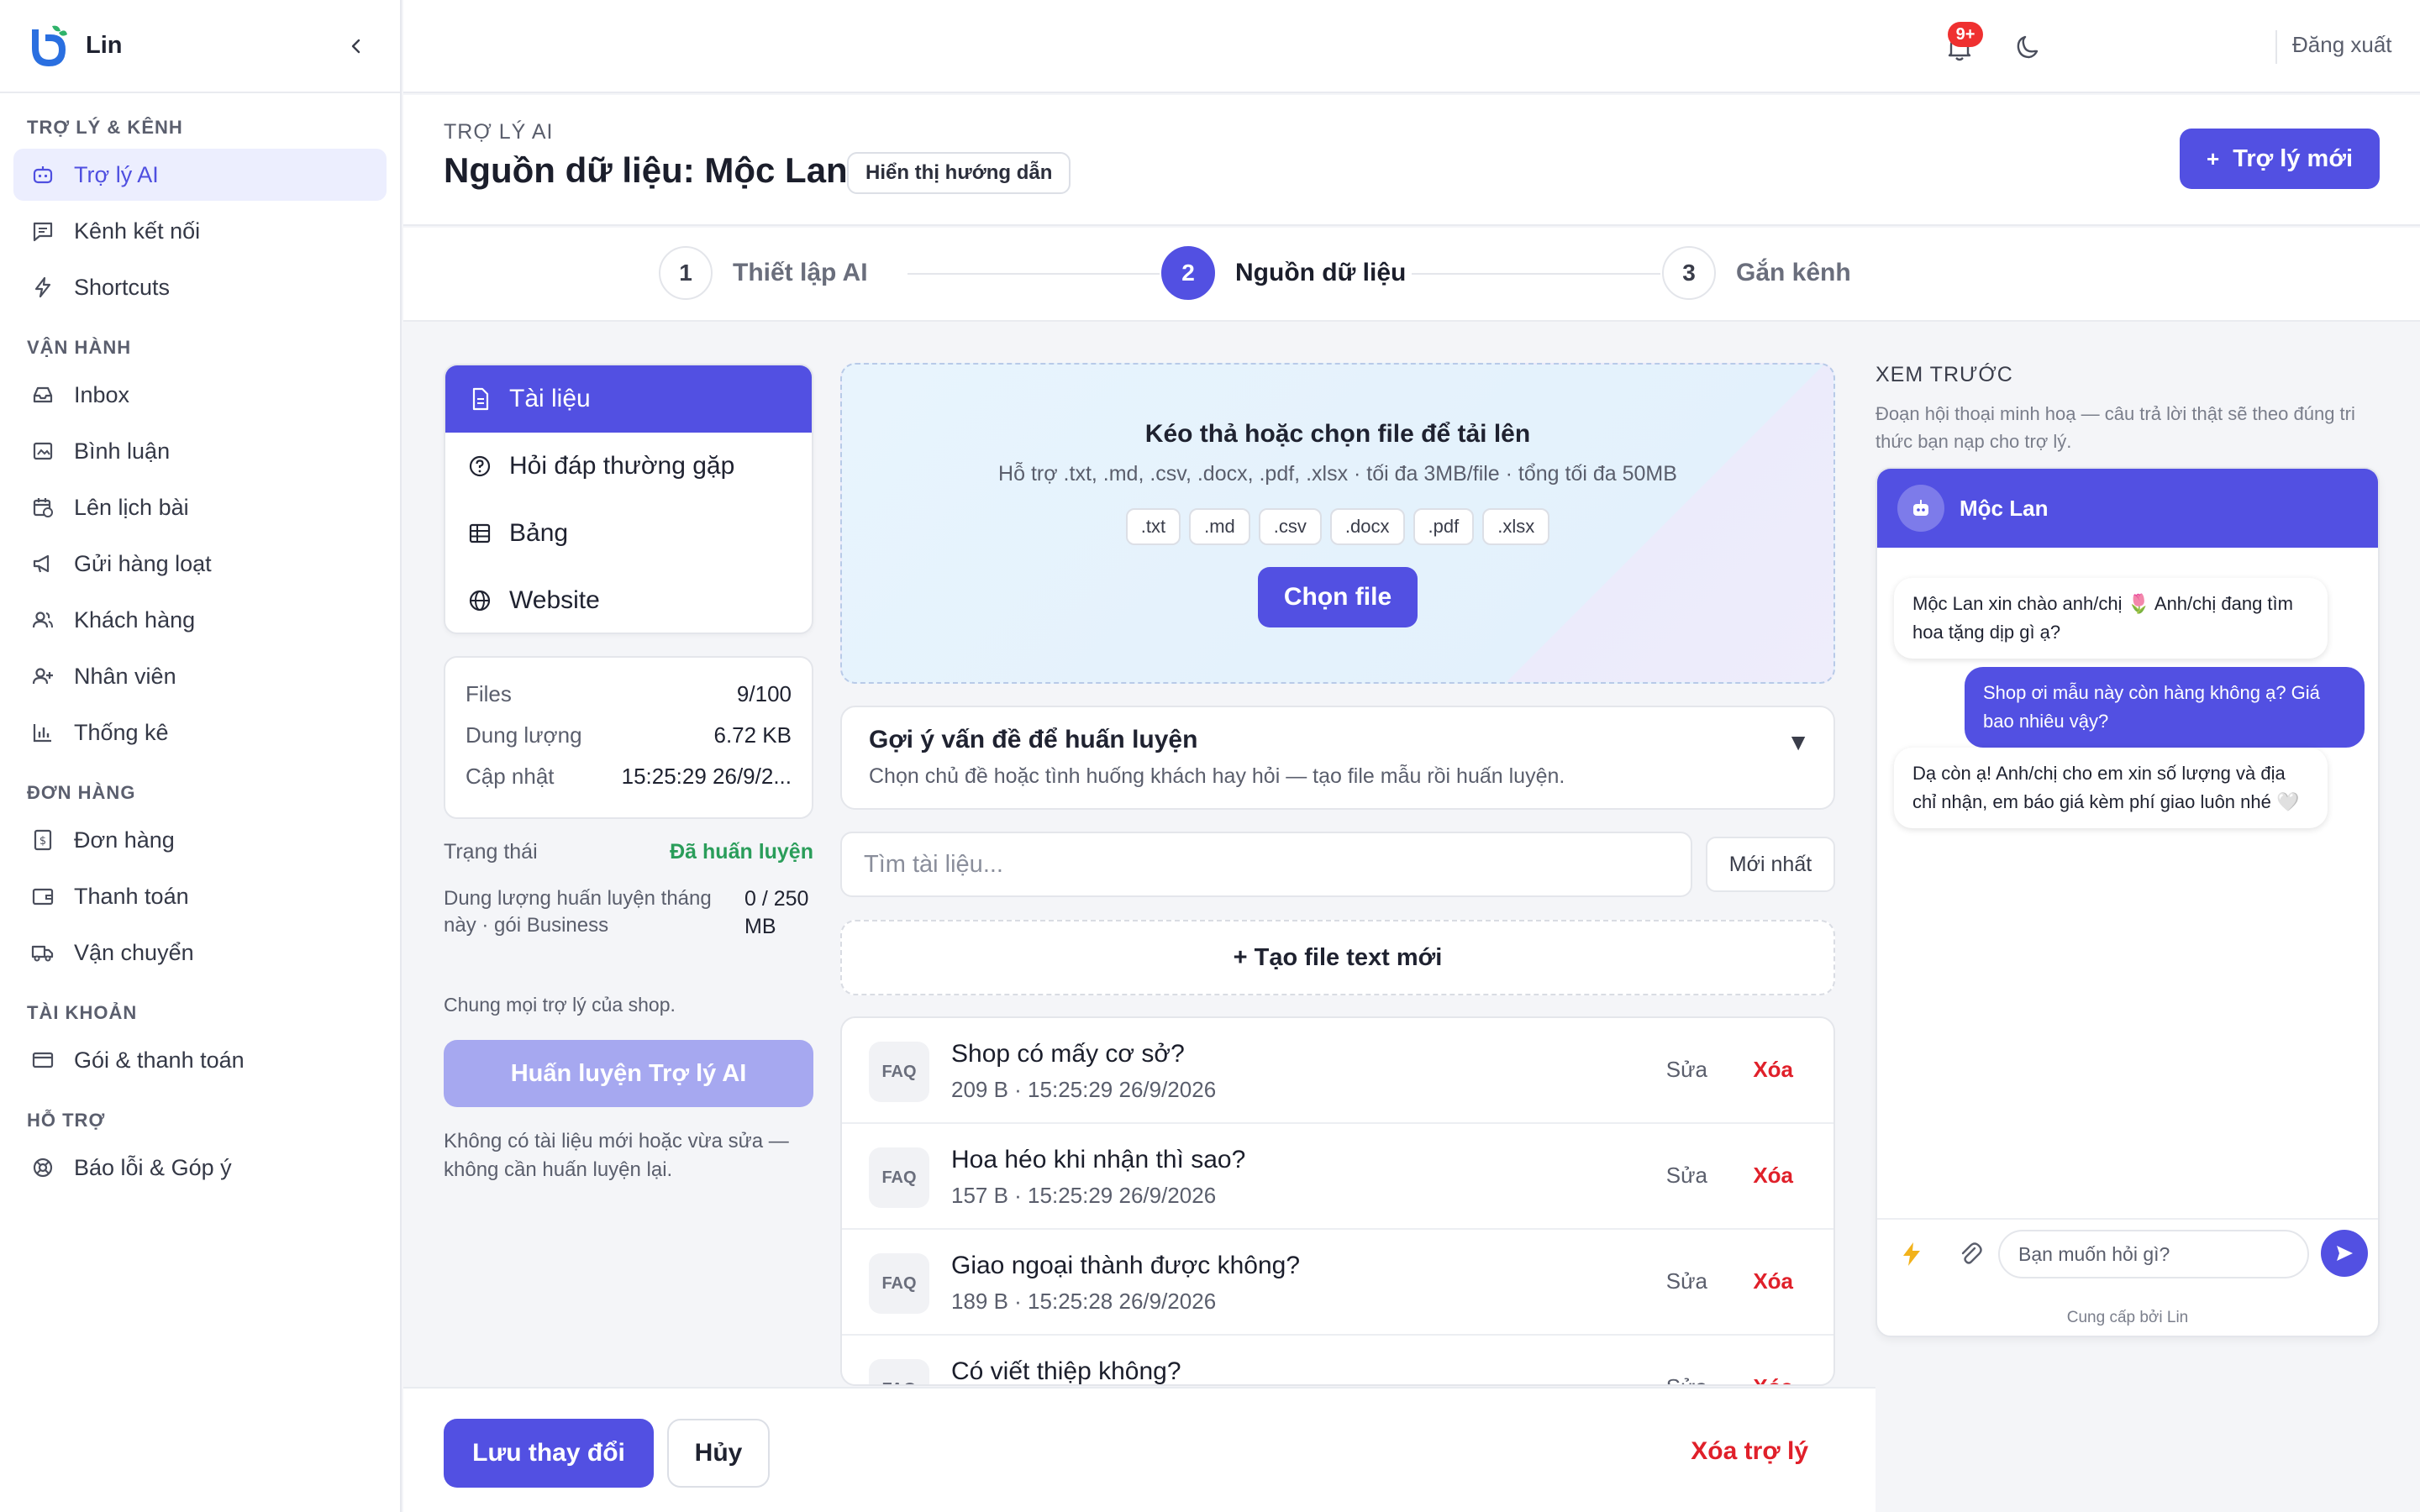 The width and height of the screenshot is (2420, 1512). Describe the element at coordinates (777, 912) in the screenshot. I see `quota-value: 0 / 250 MB` at that location.